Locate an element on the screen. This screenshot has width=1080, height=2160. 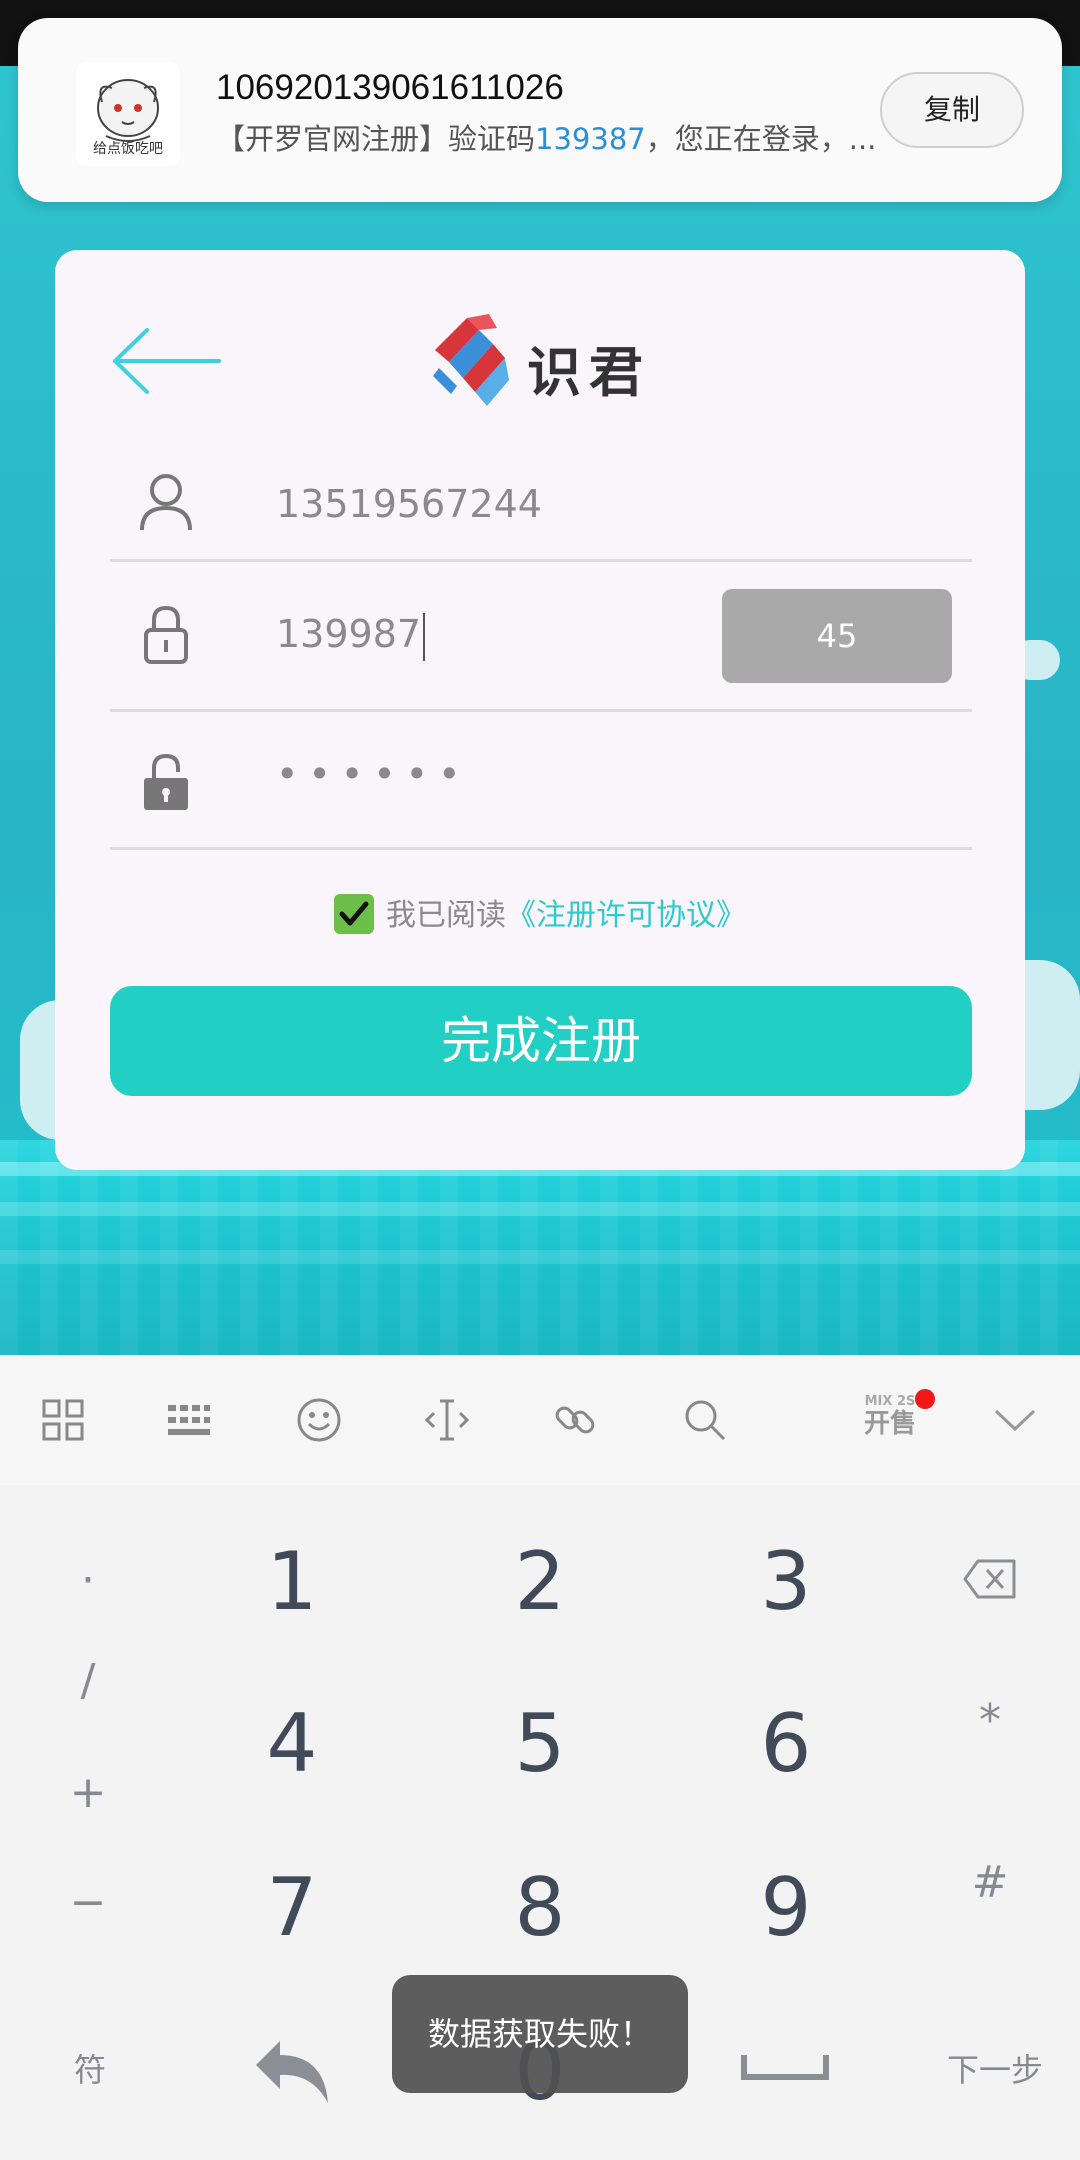
sender-avatar: 给点饭吃吧 is located at coordinates (128, 114).